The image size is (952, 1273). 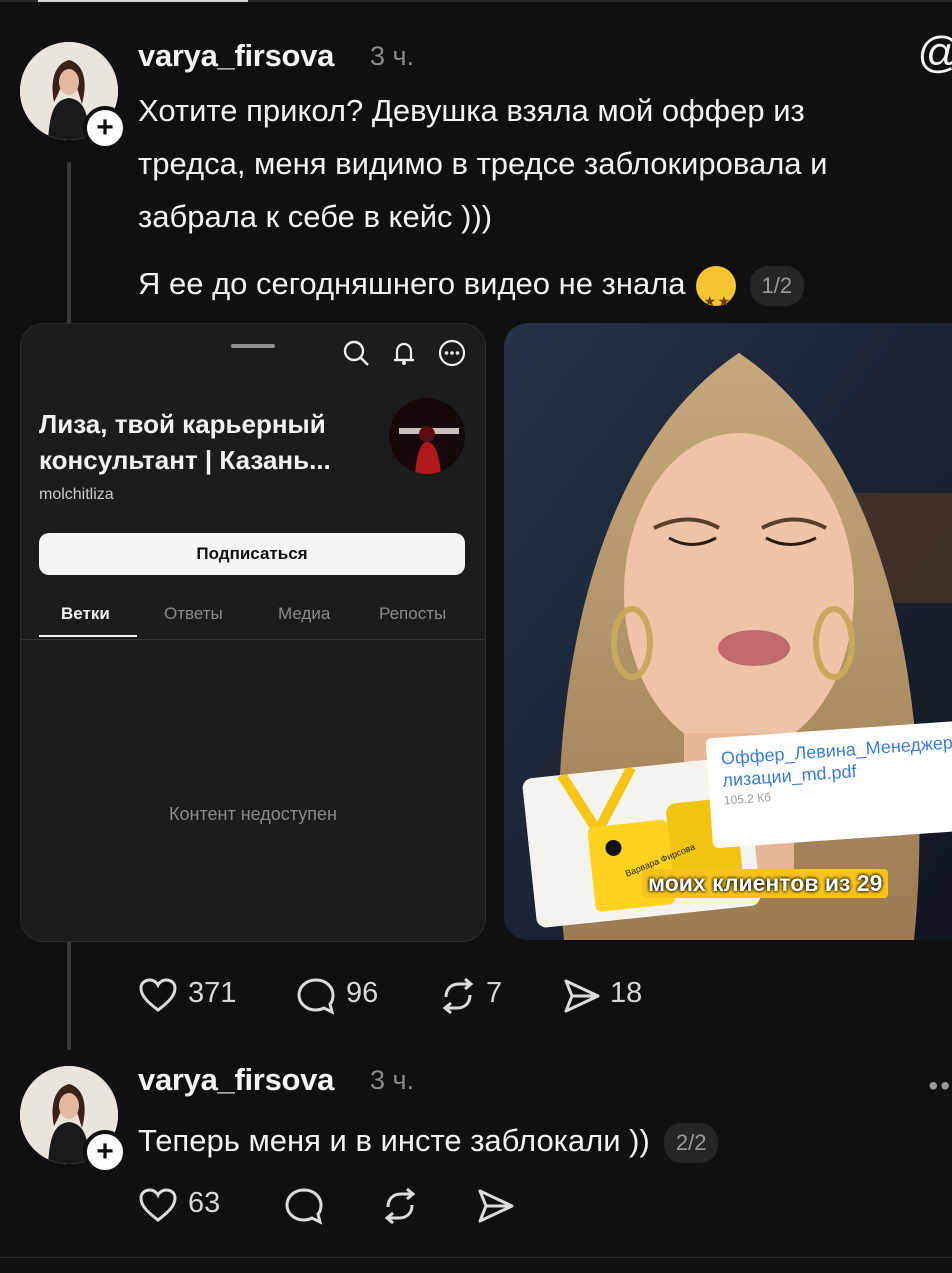 What do you see at coordinates (476, 1) in the screenshot?
I see `top-tab-indicator-bar` at bounding box center [476, 1].